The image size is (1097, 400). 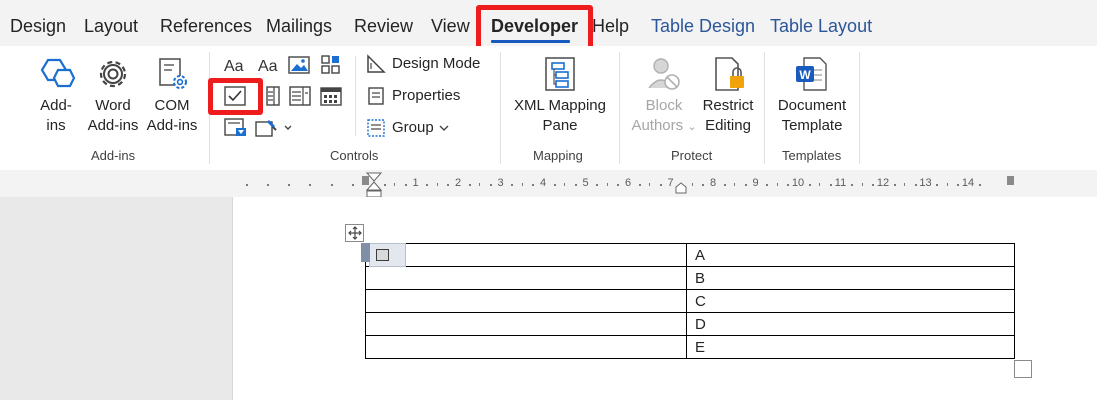 What do you see at coordinates (840, 183) in the screenshot?
I see `ruler-number: 11` at bounding box center [840, 183].